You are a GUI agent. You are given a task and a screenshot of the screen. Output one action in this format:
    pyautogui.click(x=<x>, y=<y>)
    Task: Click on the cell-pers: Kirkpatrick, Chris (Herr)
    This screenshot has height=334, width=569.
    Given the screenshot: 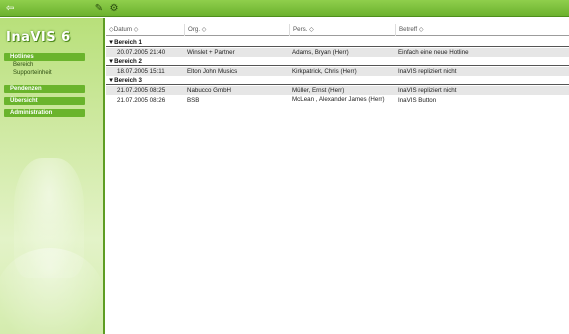 What is the action you would take?
    pyautogui.click(x=324, y=71)
    